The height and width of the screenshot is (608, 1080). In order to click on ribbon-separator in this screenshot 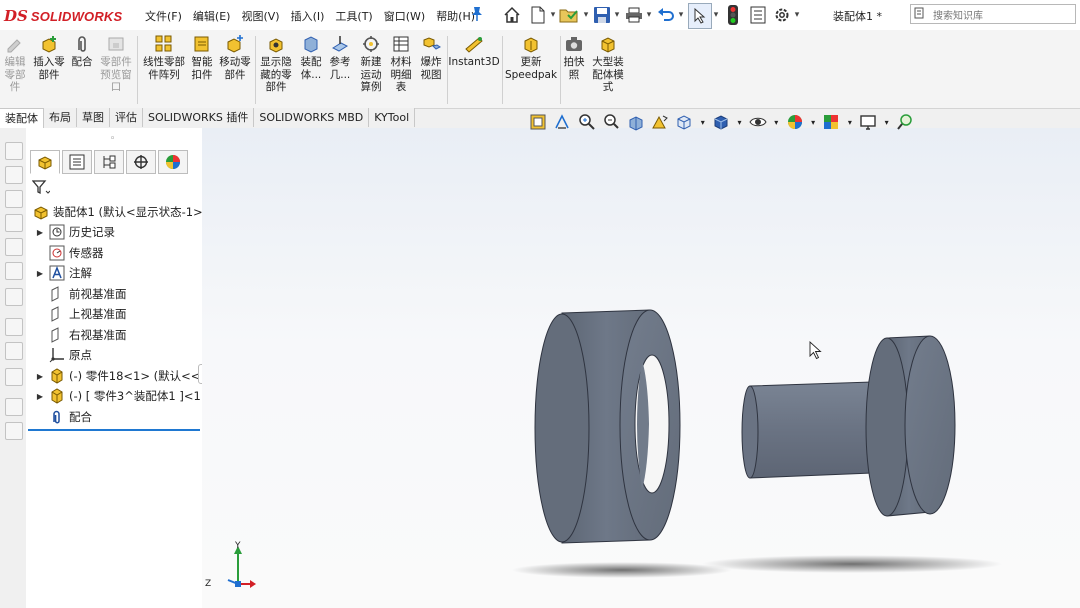, I will do `click(560, 70)`.